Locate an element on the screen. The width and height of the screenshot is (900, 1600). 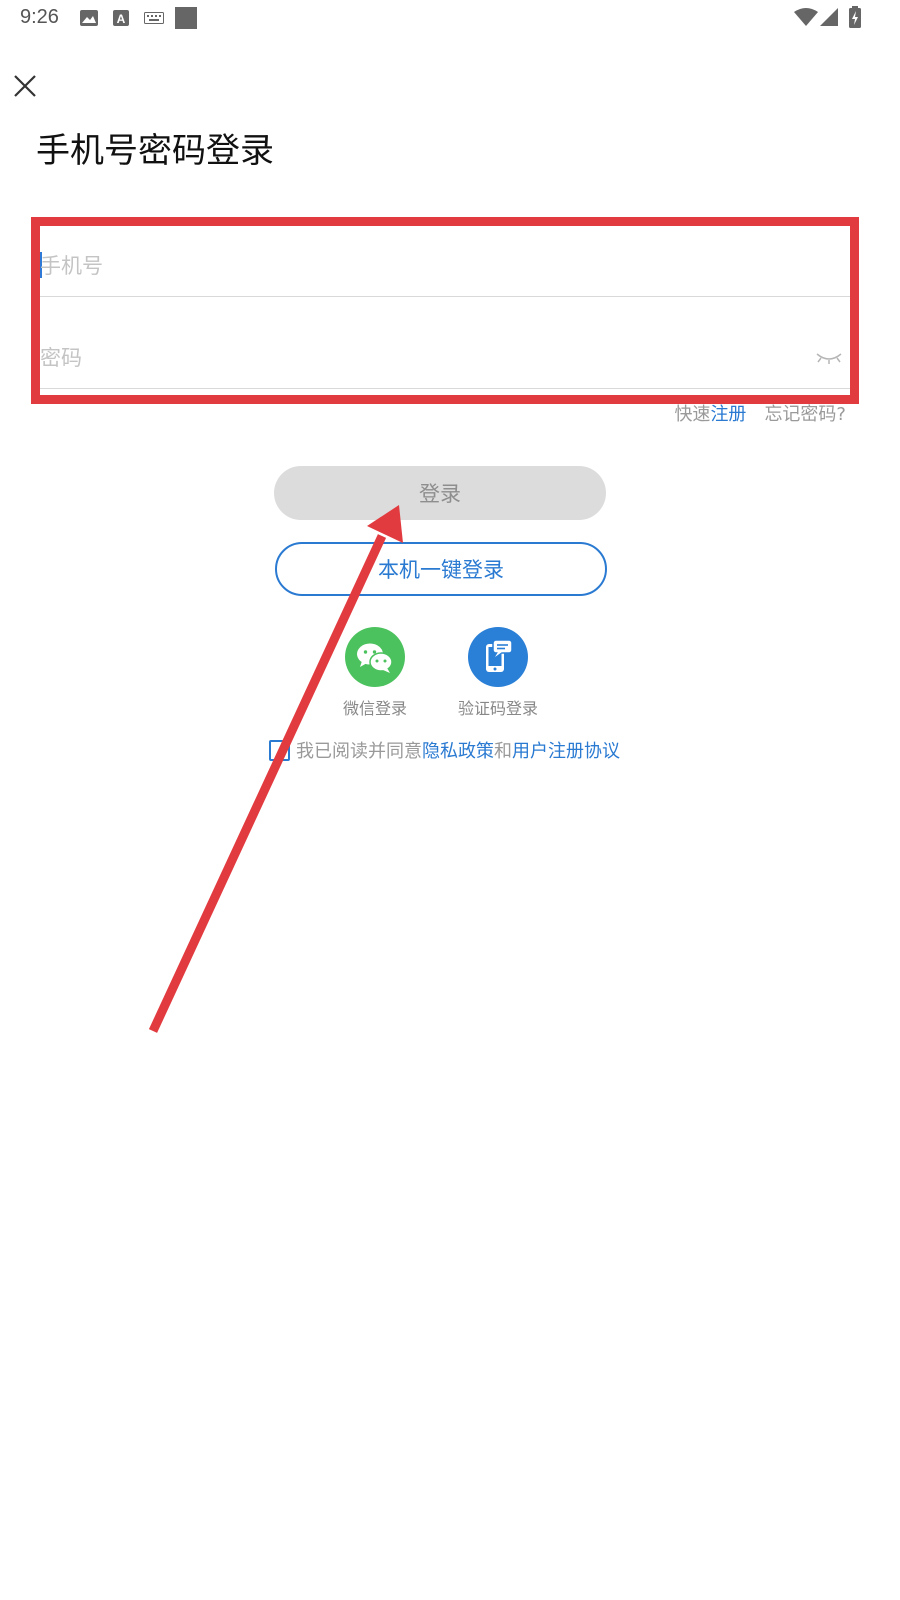
phone-sms-icon is located at coordinates (498, 657).